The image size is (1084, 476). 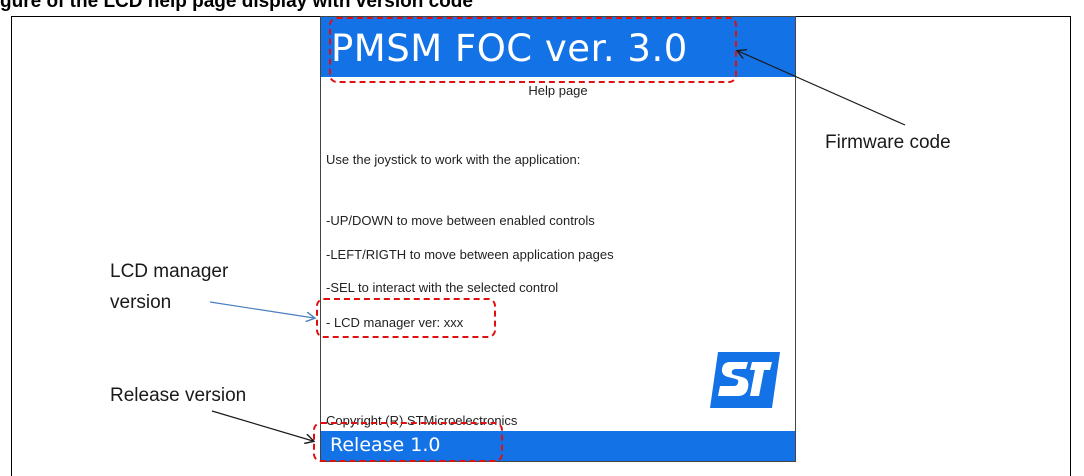 I want to click on release-version-arrow, so click(x=262, y=425).